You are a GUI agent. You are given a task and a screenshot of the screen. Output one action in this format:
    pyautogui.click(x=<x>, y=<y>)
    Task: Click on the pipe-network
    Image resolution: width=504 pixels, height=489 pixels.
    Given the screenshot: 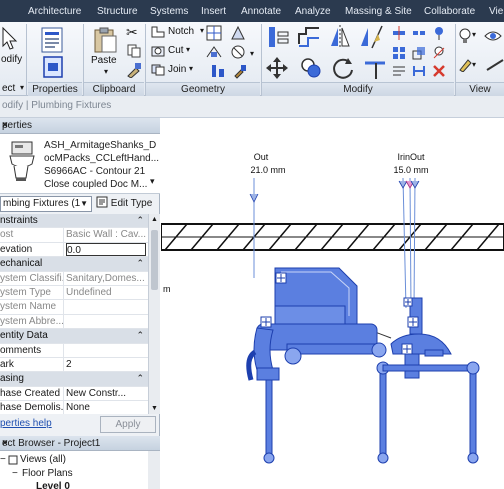 What is the action you would take?
    pyautogui.click(x=363, y=406)
    